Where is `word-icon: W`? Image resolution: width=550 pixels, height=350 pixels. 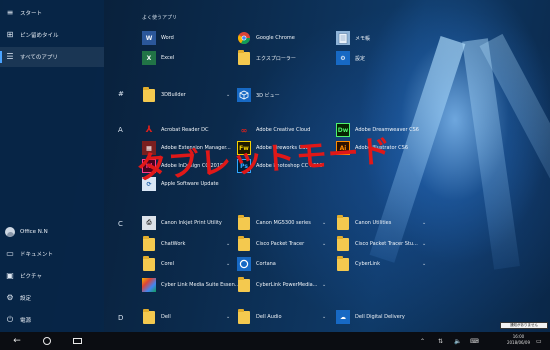
word-icon: W is located at coordinates (149, 38).